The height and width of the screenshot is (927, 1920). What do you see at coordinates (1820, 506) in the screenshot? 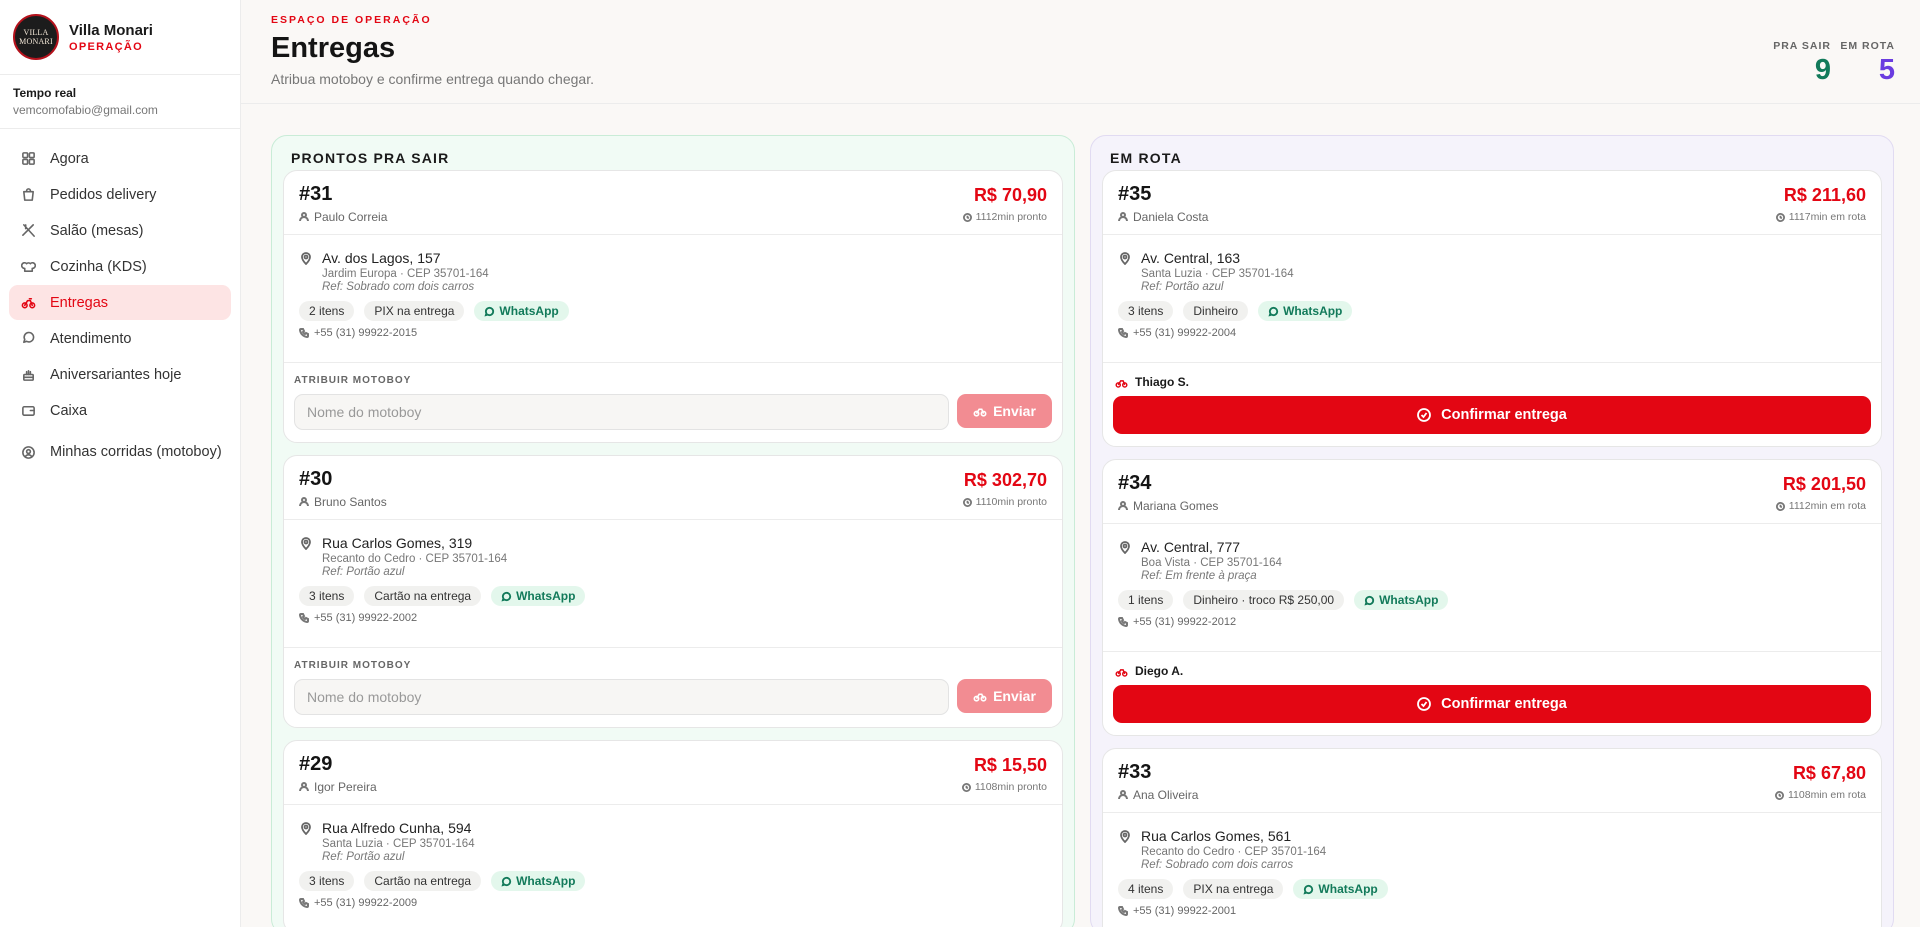
I see `elapsed-time: 1112min em rota` at bounding box center [1820, 506].